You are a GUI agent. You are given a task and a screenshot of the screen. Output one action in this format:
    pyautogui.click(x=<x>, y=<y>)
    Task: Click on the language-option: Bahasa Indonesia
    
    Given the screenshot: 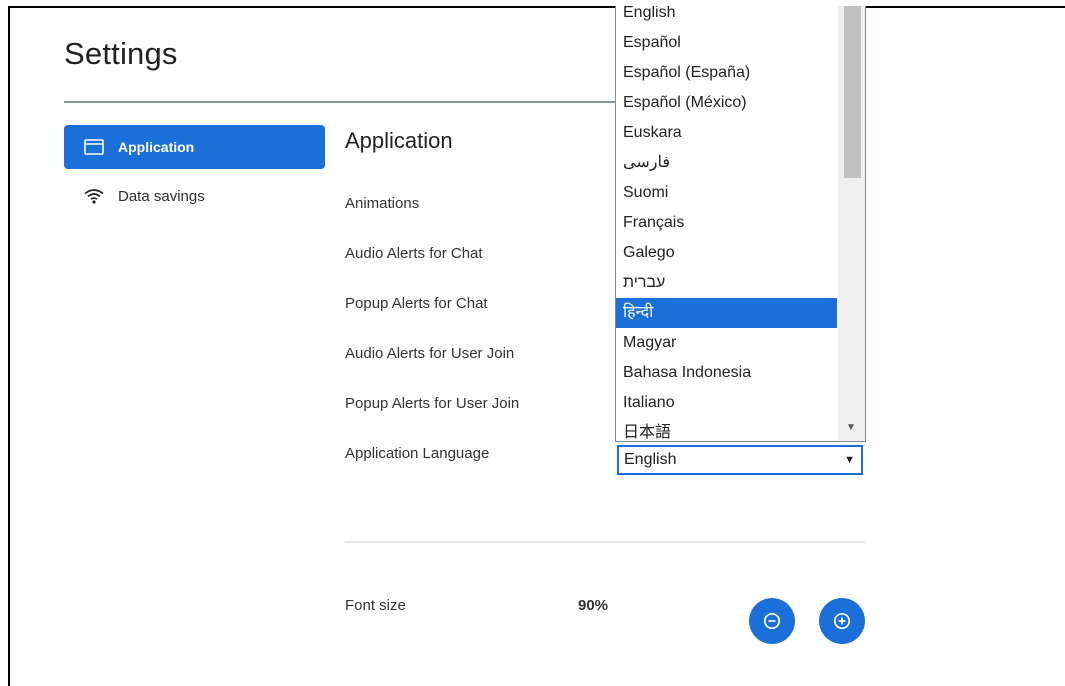 What is the action you would take?
    pyautogui.click(x=726, y=373)
    